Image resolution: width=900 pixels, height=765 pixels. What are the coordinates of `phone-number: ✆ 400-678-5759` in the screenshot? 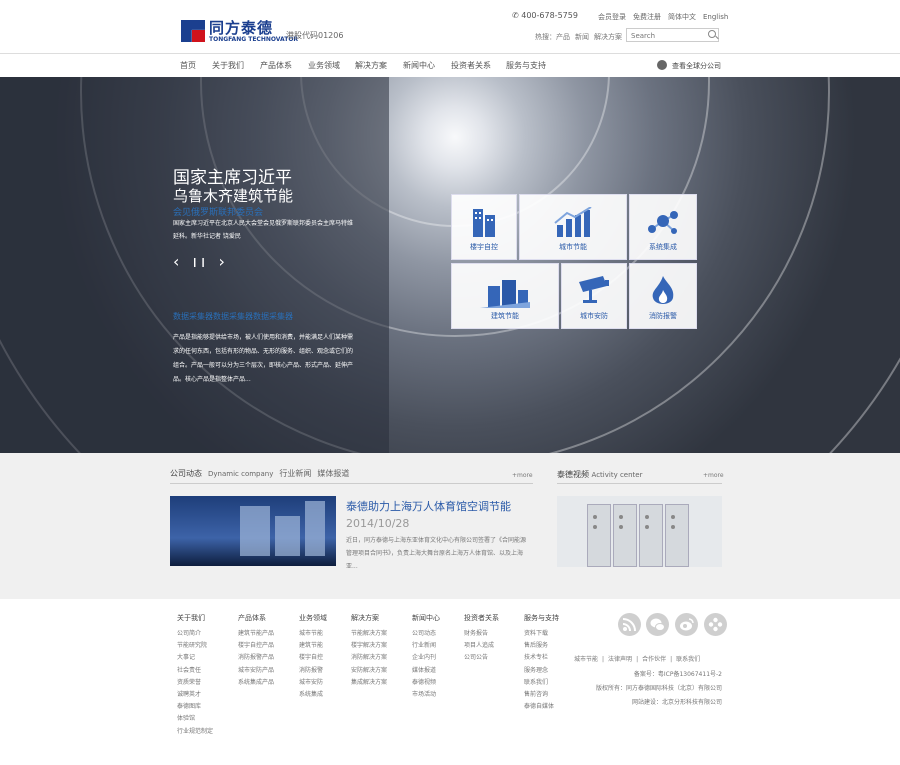 It's located at (545, 15).